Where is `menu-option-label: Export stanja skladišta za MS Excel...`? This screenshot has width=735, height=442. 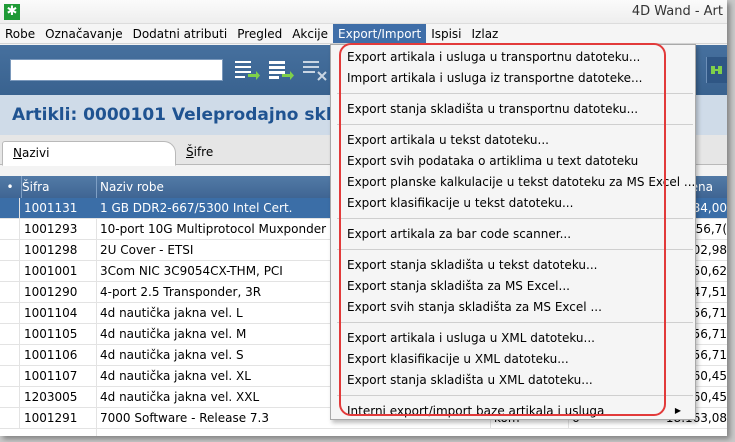 menu-option-label: Export stanja skladišta za MS Excel... is located at coordinates (458, 286).